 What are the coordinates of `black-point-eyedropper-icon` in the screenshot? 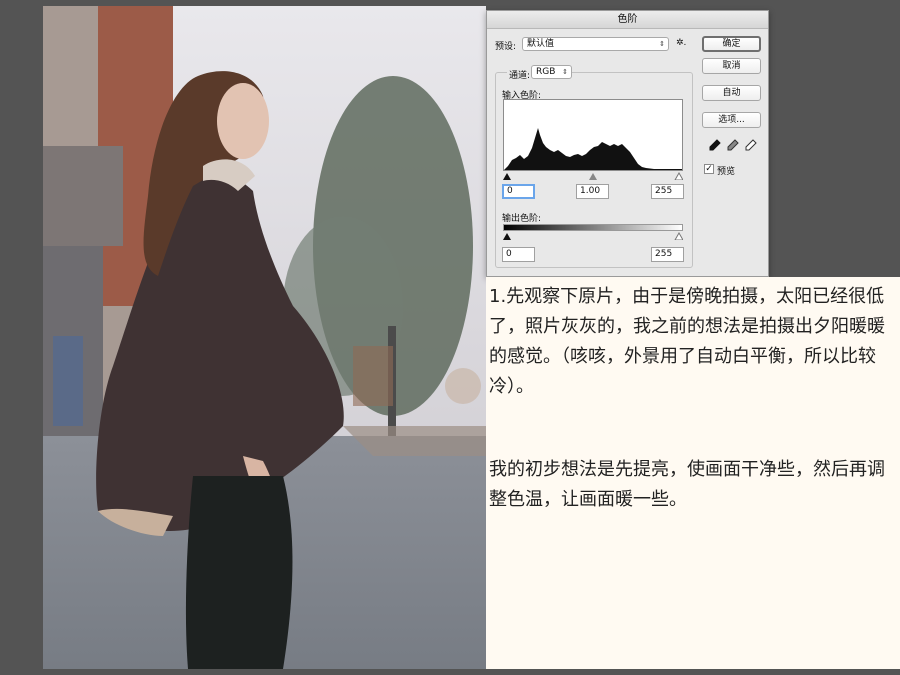 It's located at (715, 145).